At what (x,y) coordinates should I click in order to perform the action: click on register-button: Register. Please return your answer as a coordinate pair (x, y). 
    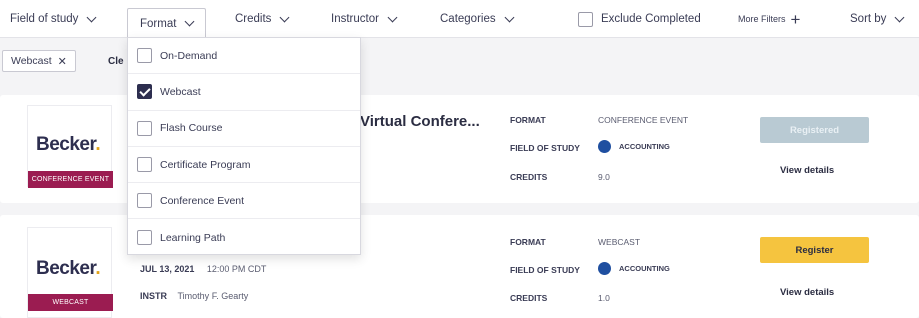
    Looking at the image, I should click on (814, 250).